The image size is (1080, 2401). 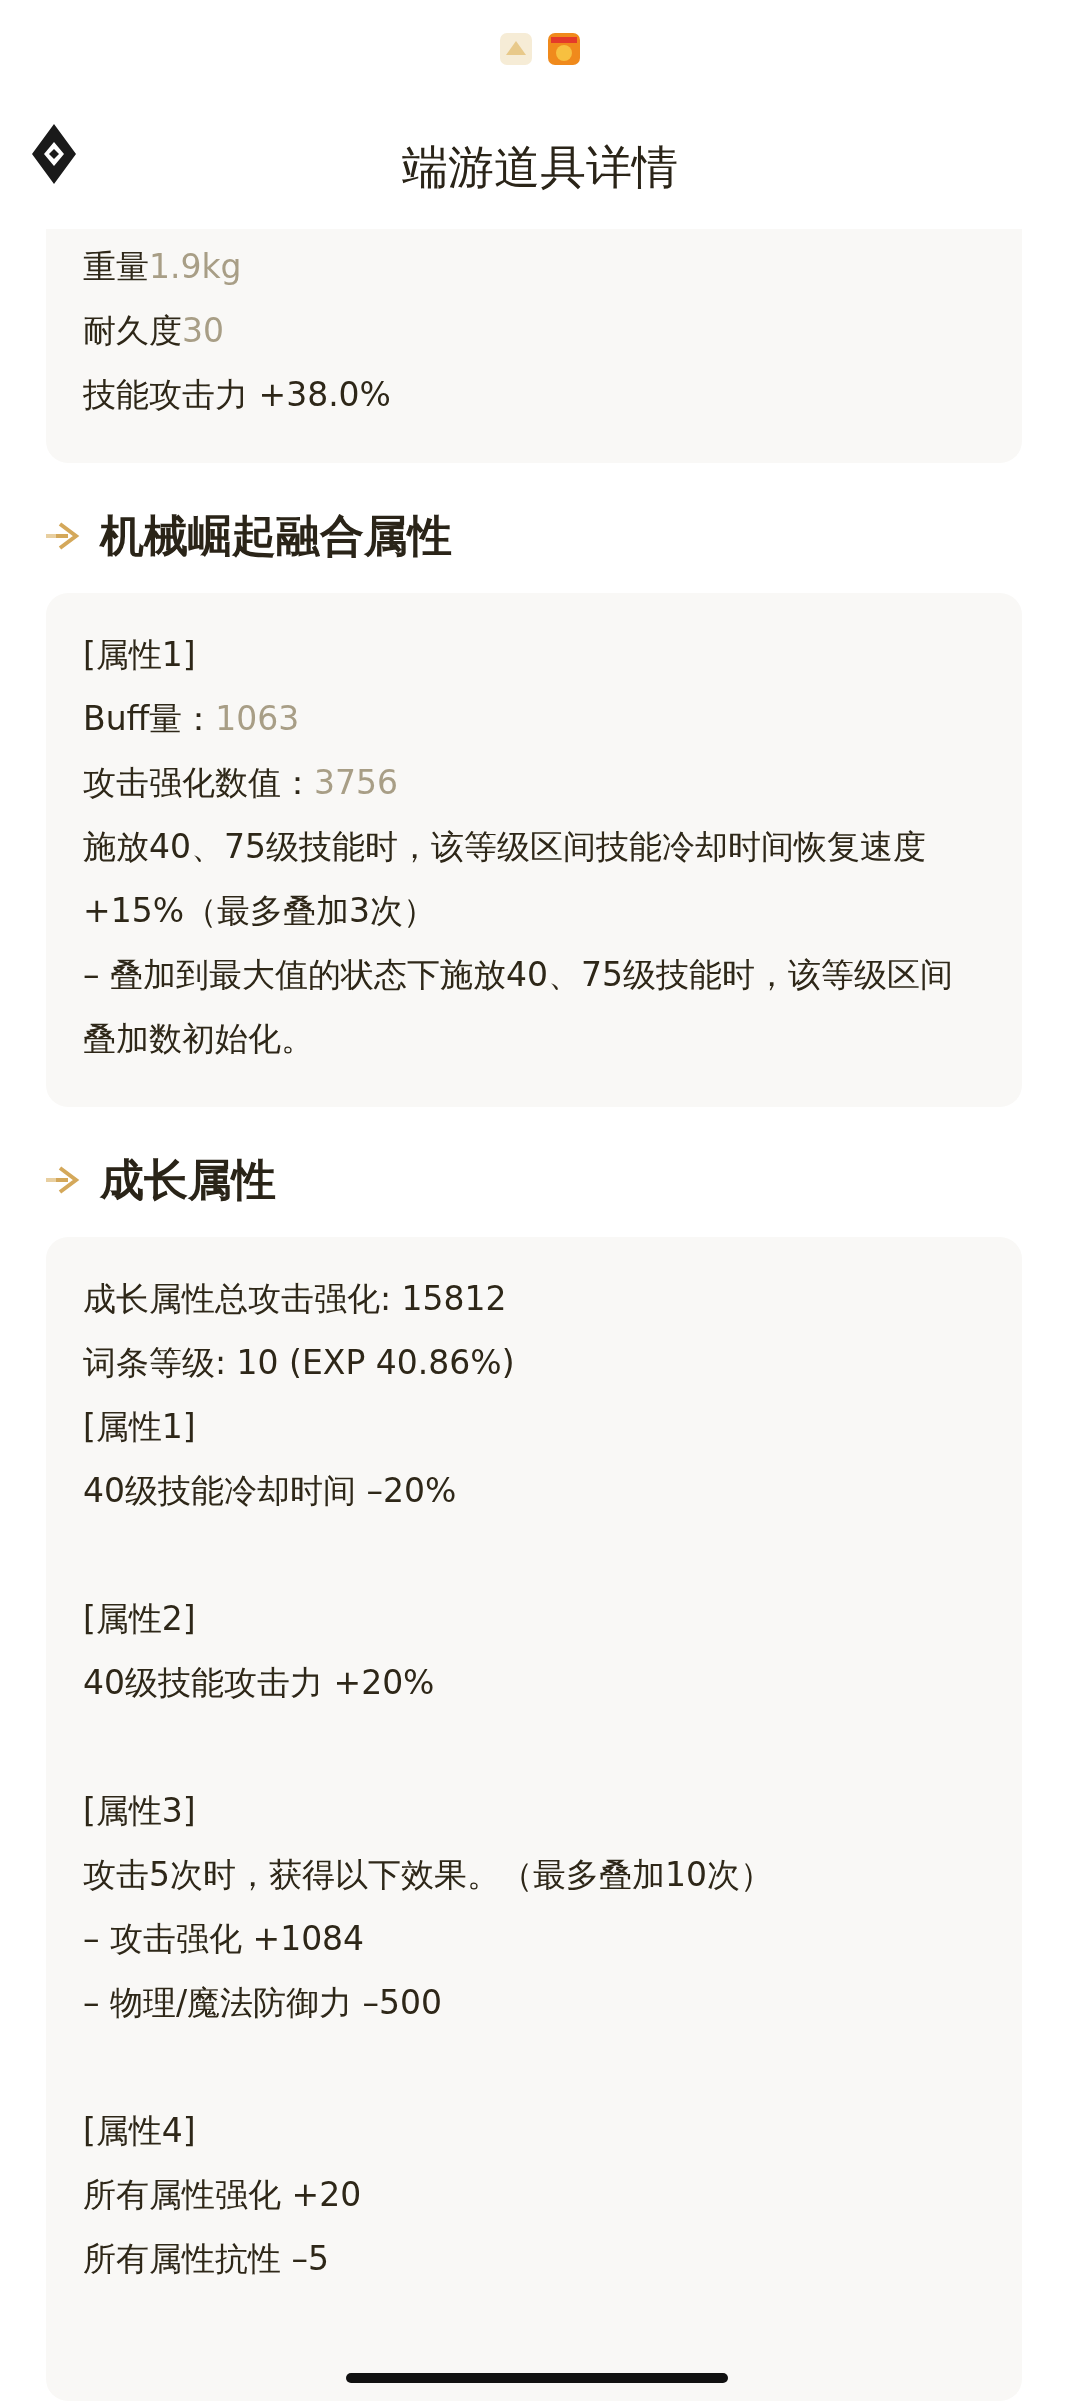 What do you see at coordinates (263, 2003) in the screenshot?
I see `attribute-text: – 物理/魔法防御力 –500` at bounding box center [263, 2003].